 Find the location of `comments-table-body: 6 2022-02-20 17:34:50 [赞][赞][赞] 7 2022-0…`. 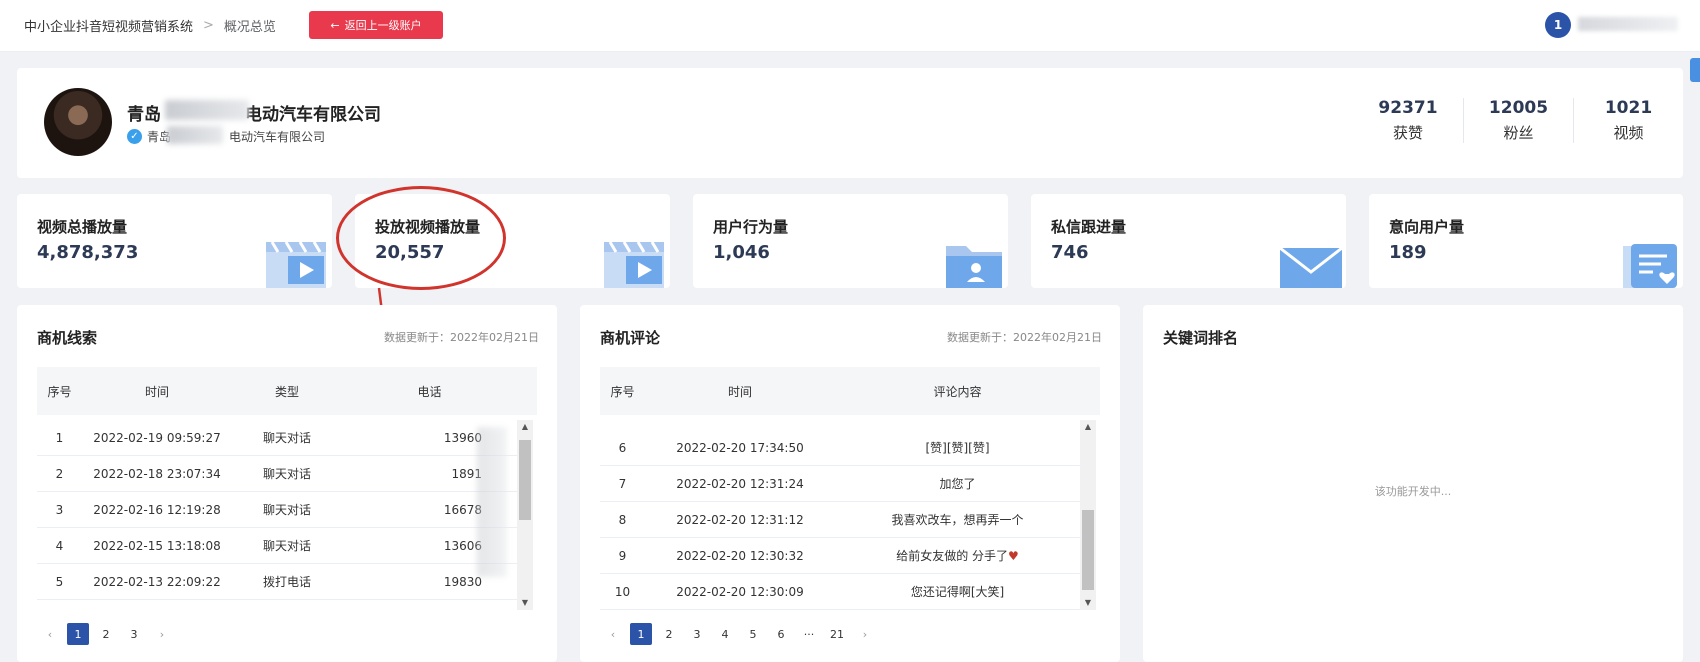

comments-table-body: 6 2022-02-20 17:34:50 [赞][赞][赞] 7 2022-0… is located at coordinates (840, 525).